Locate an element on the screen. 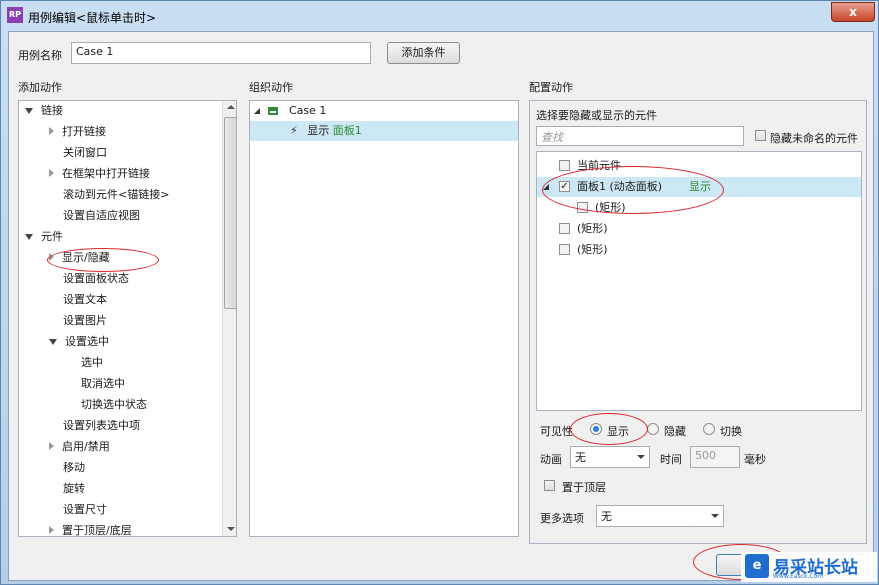 This screenshot has width=879, height=585. action-tree-item: 打开链接 is located at coordinates (77, 132).